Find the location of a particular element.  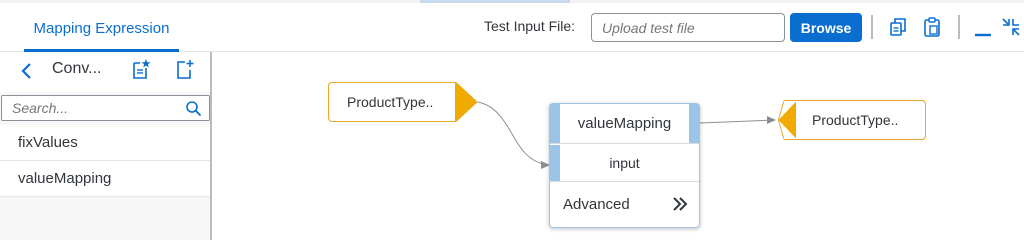

source-field-label: ProductType.. is located at coordinates (390, 102).